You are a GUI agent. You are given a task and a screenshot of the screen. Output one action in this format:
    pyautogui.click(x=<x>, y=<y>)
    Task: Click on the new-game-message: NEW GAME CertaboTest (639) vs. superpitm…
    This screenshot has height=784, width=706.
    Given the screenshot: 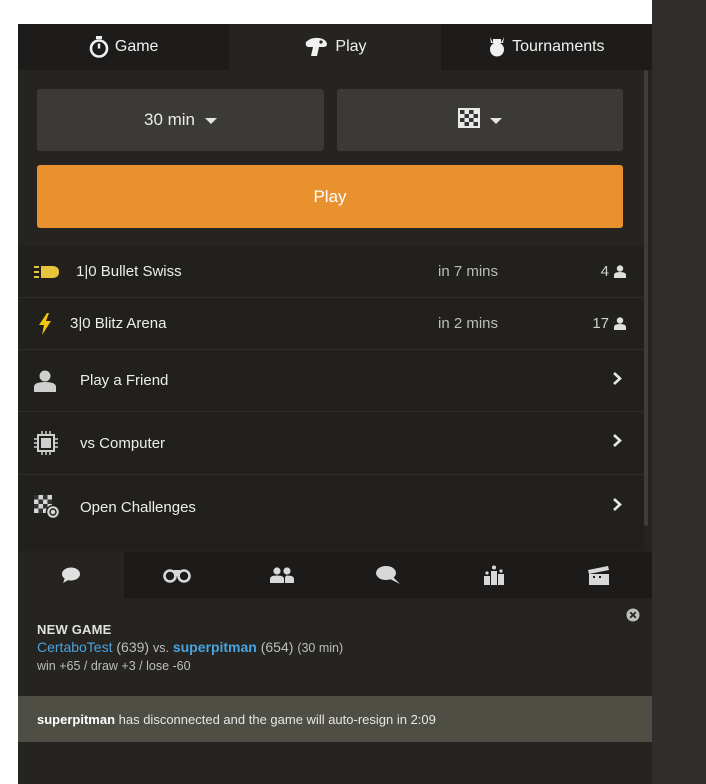 What is the action you would take?
    pyautogui.click(x=335, y=647)
    